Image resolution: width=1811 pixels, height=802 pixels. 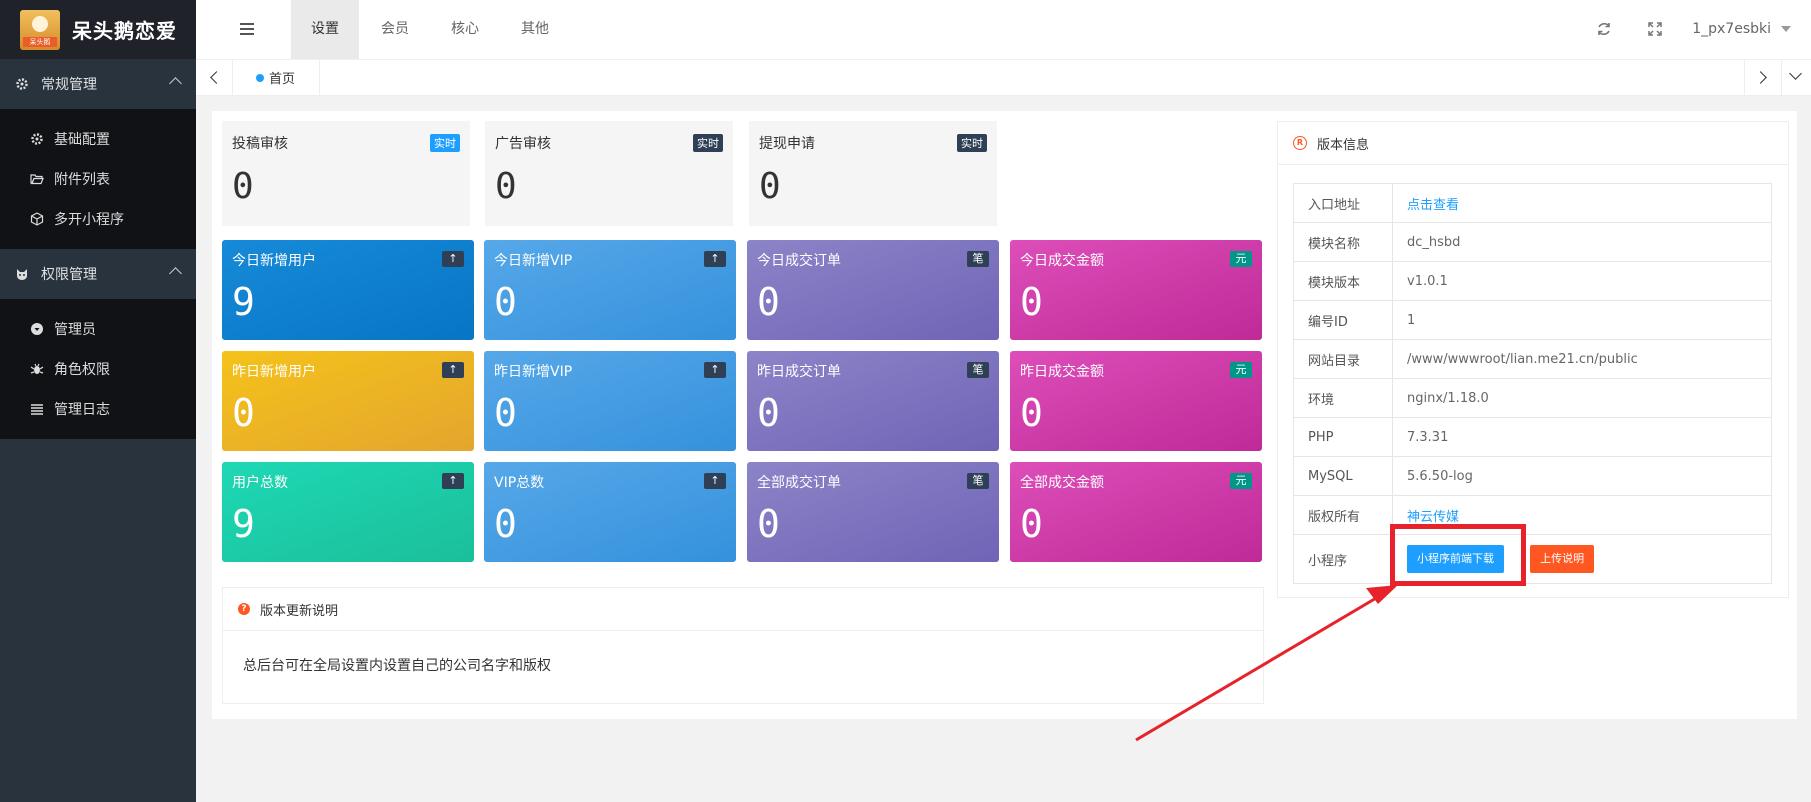 I want to click on row-value: v1.0.1, so click(x=1582, y=281).